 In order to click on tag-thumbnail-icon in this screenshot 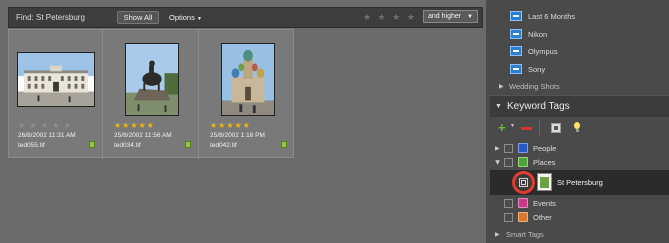, I will do `click(544, 182)`.